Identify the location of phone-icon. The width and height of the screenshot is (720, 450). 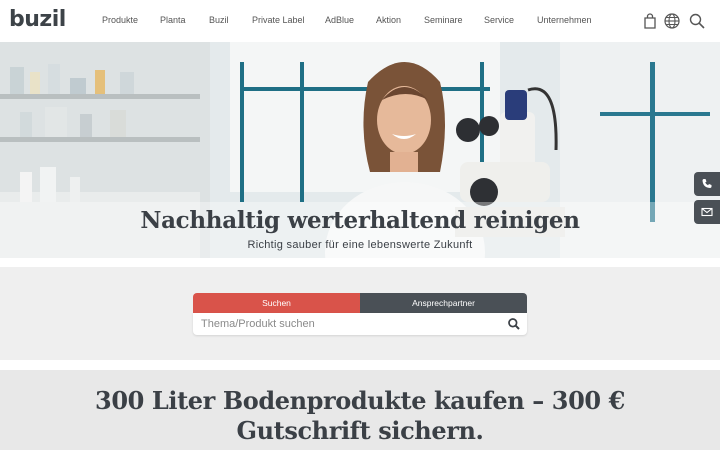
(707, 183).